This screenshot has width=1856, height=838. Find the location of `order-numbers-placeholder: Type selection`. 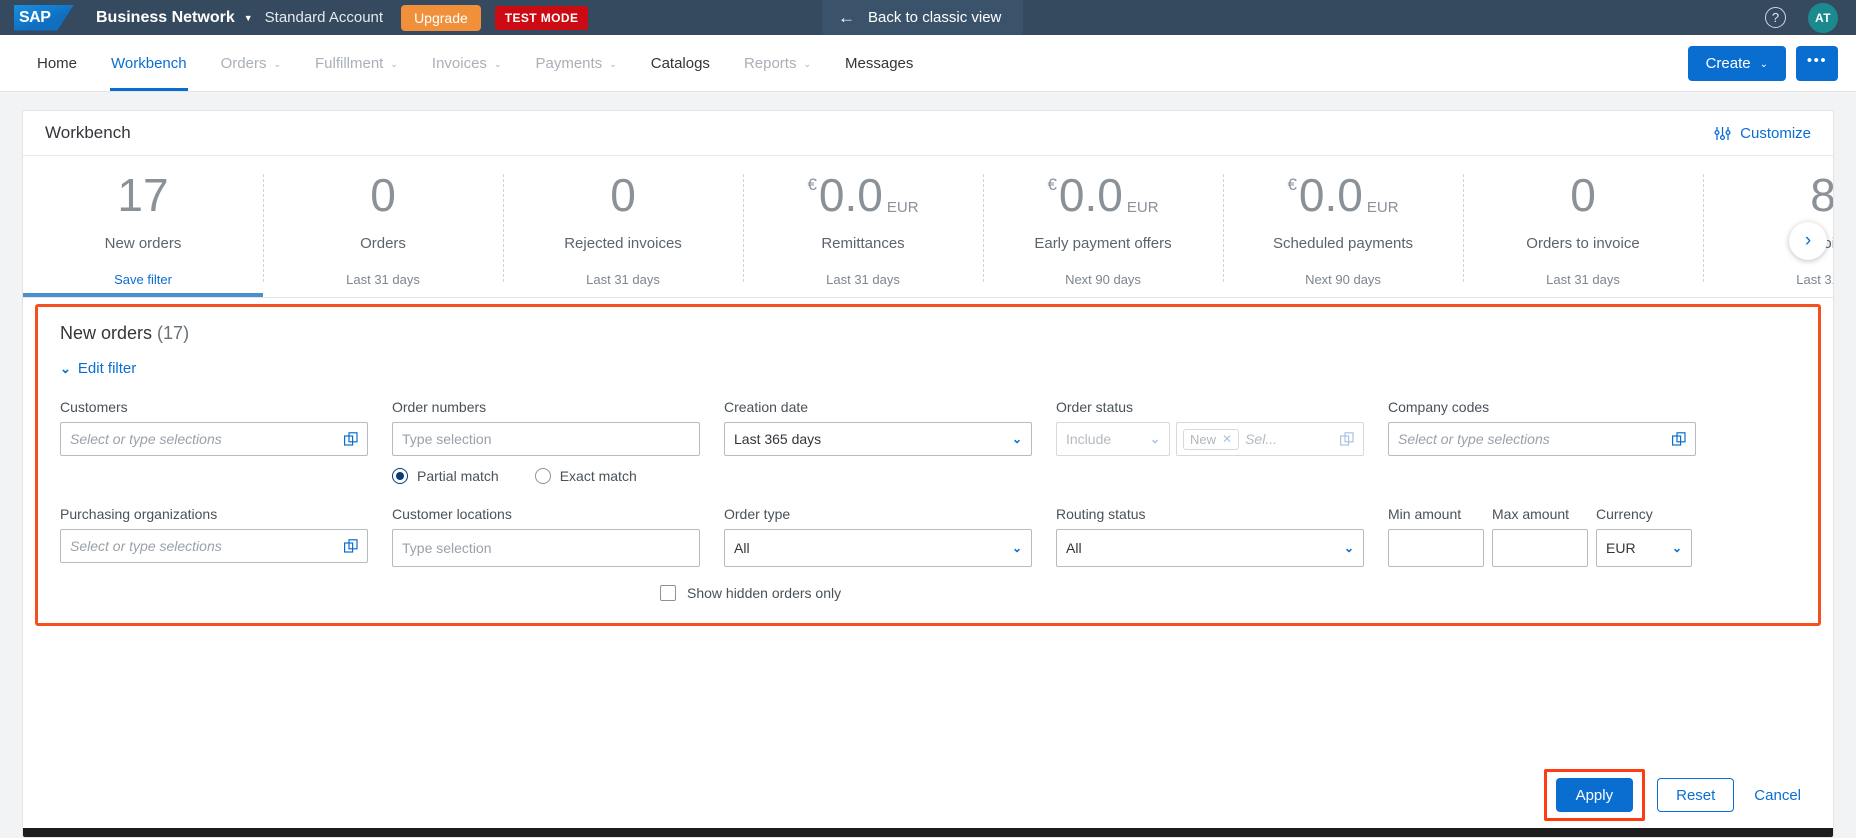

order-numbers-placeholder: Type selection is located at coordinates (447, 439).